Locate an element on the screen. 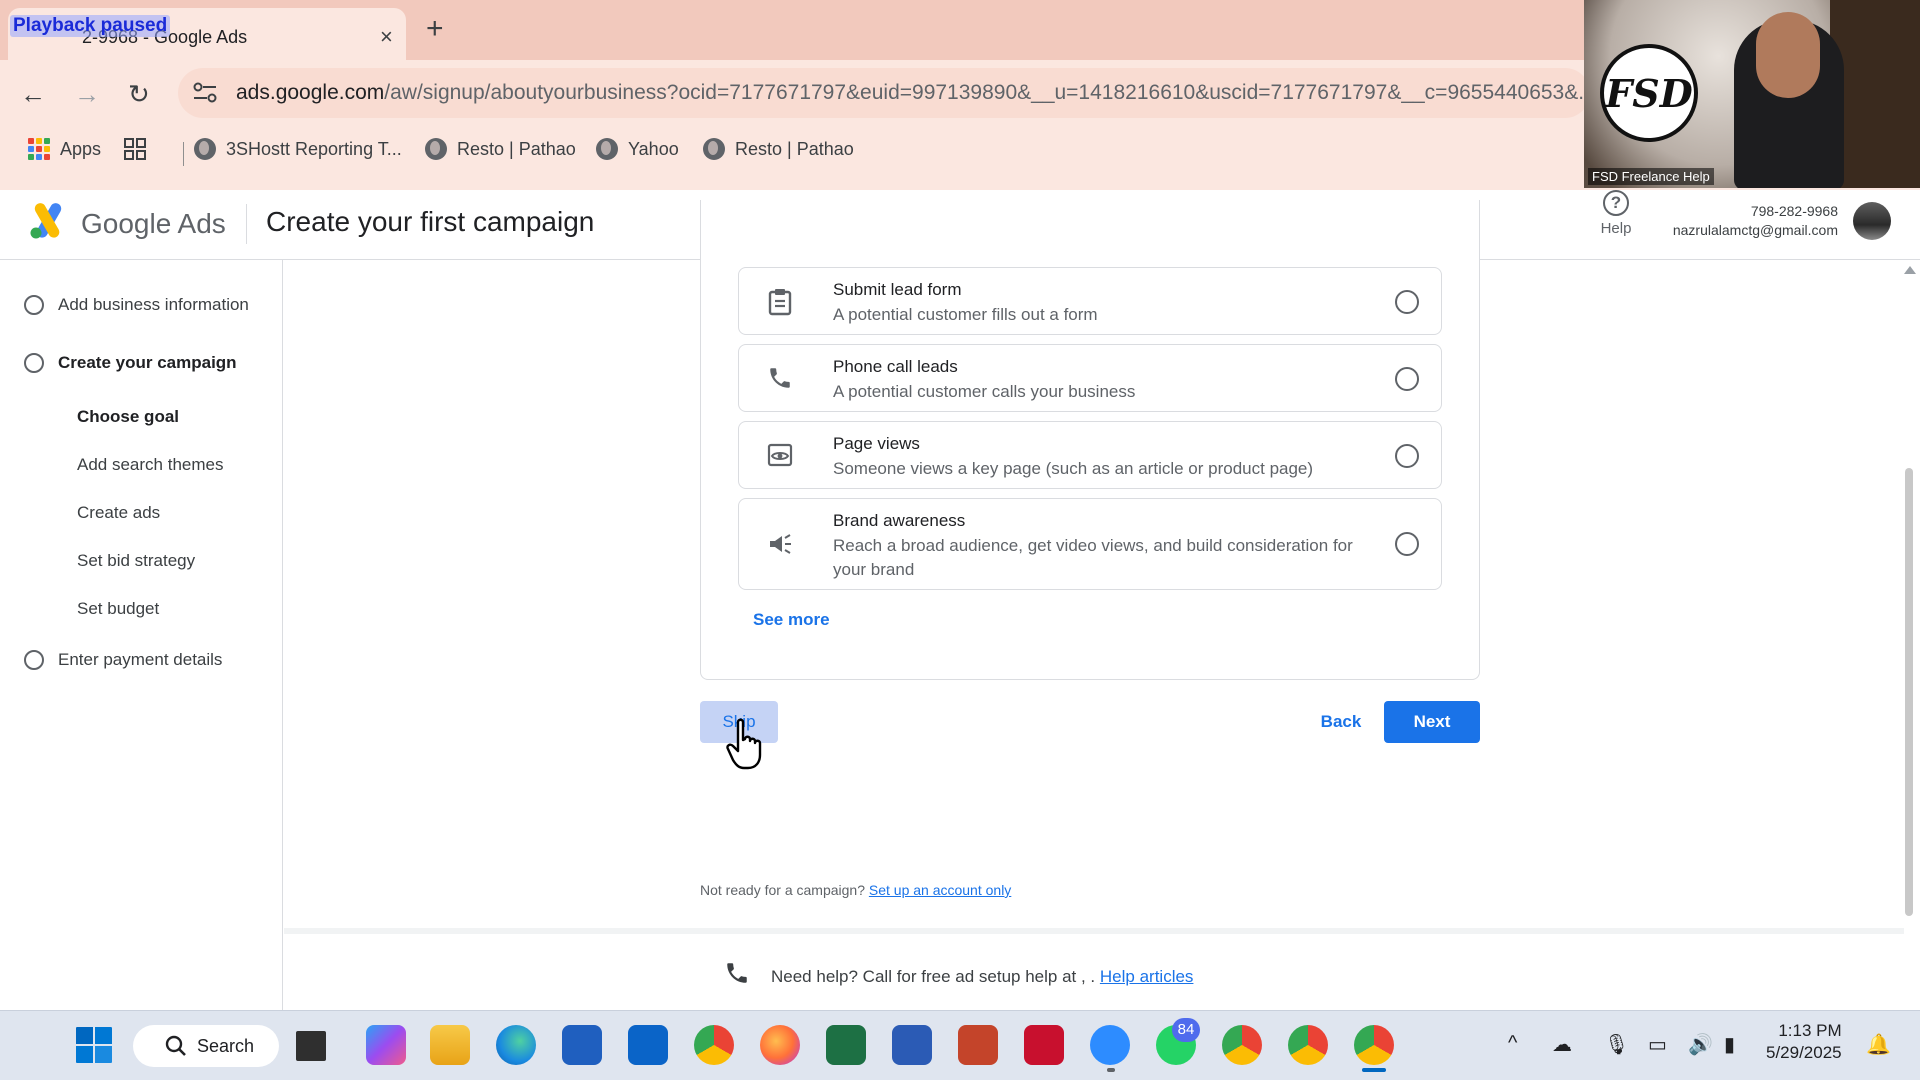 This screenshot has width=1920, height=1080. excel-icon is located at coordinates (846, 1045).